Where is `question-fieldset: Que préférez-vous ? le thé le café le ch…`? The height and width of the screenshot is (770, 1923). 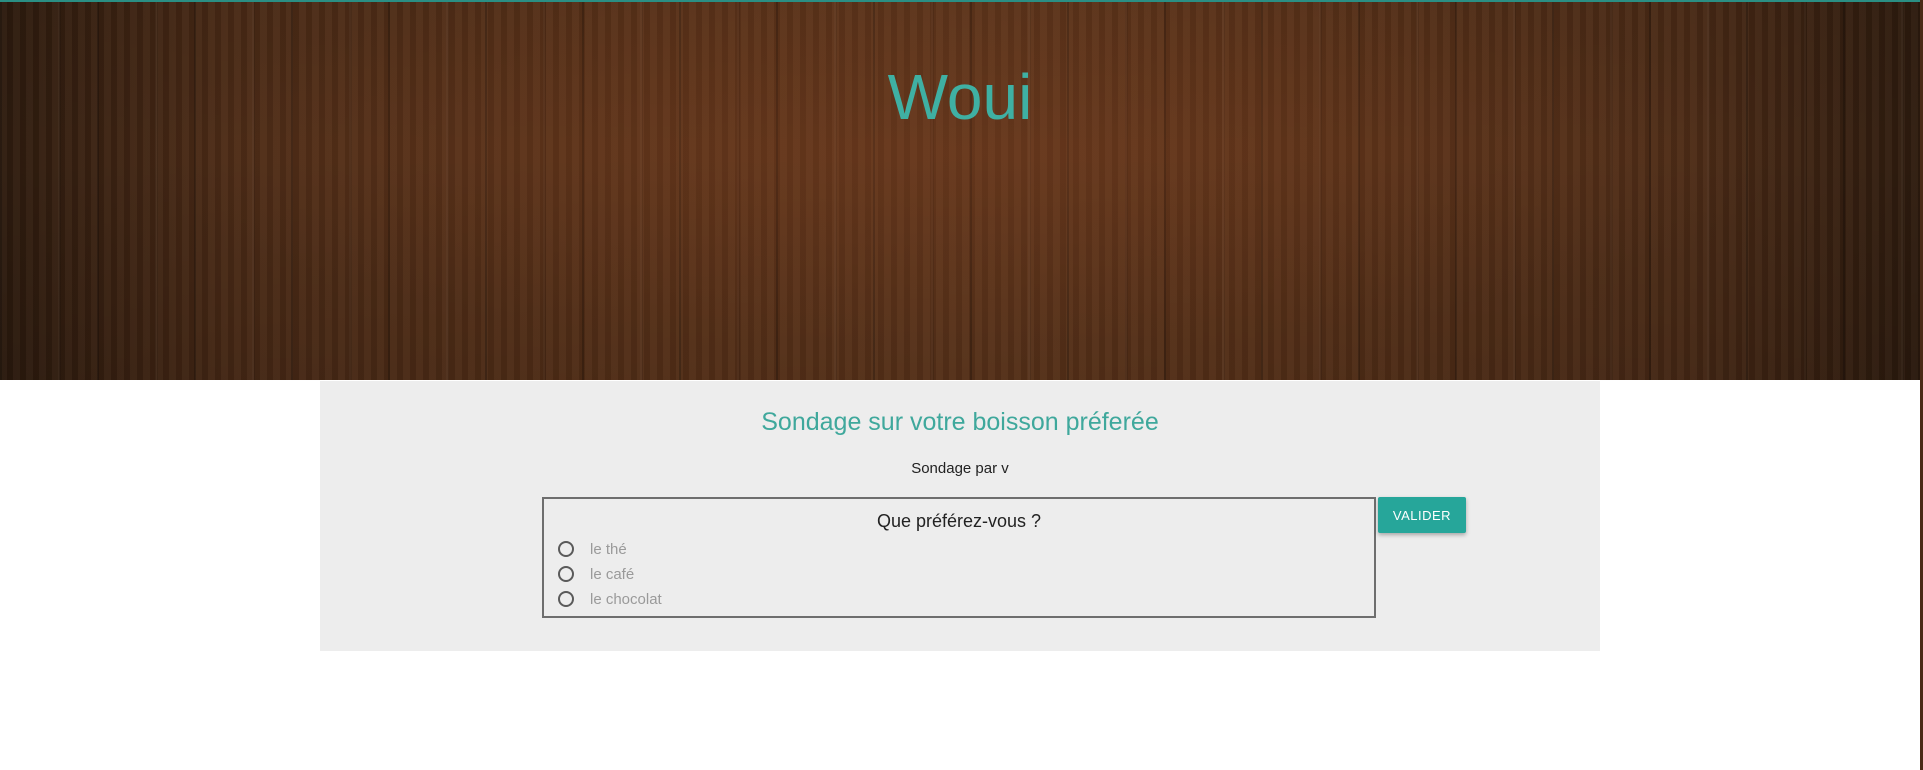 question-fieldset: Que préférez-vous ? le thé le café le ch… is located at coordinates (959, 557).